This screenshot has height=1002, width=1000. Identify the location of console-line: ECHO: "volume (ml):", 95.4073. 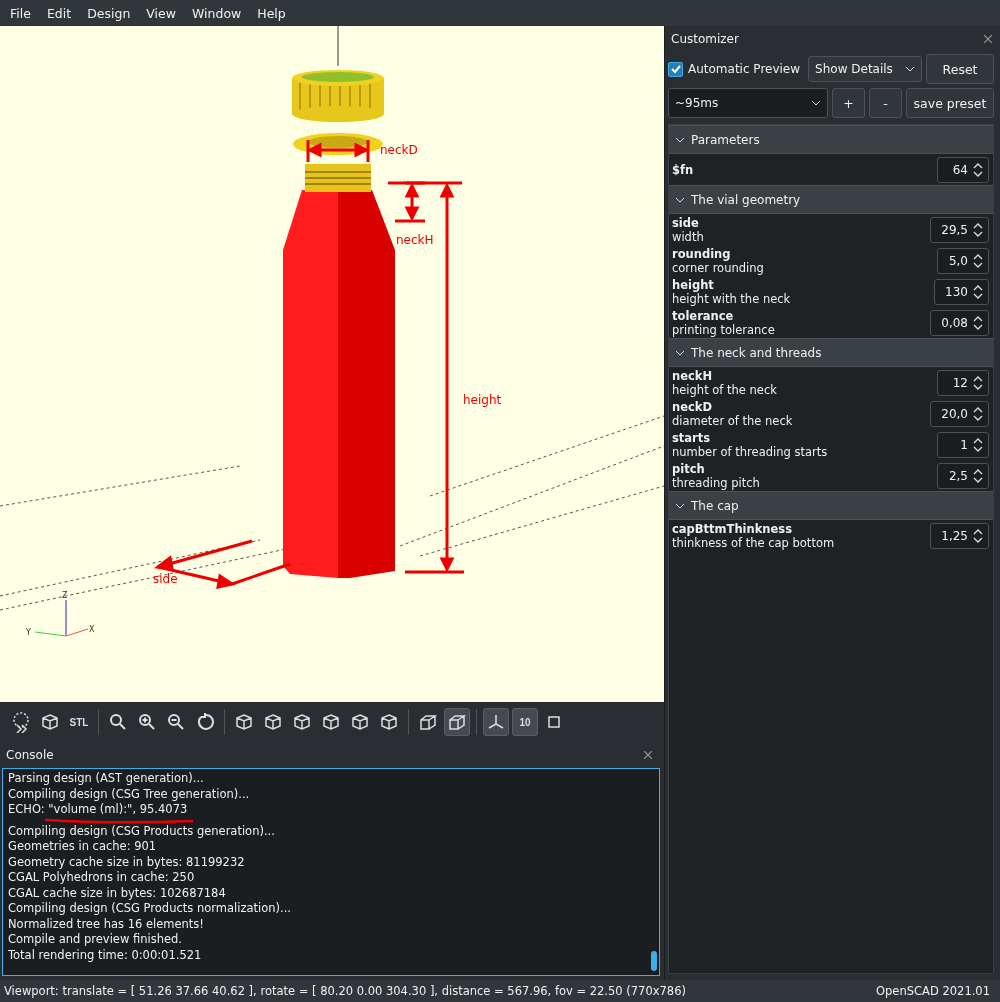
(98, 810).